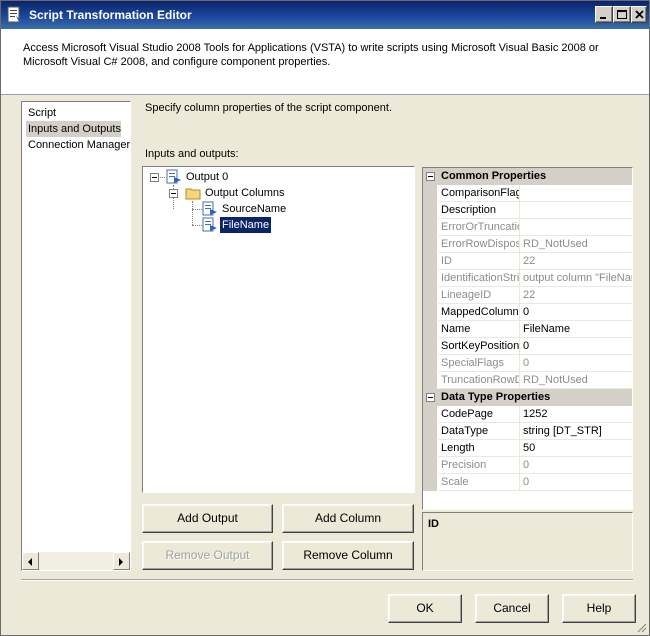 This screenshot has width=650, height=636. What do you see at coordinates (479, 329) in the screenshot?
I see `property-name: Name` at bounding box center [479, 329].